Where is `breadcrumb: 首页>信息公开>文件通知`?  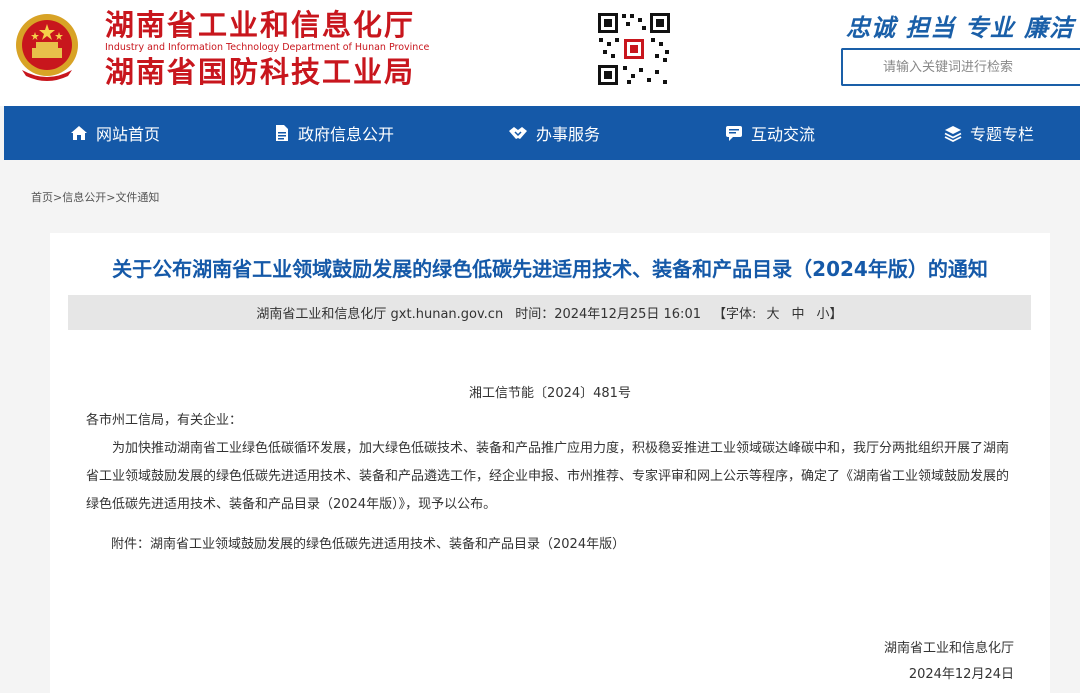 breadcrumb: 首页>信息公开>文件通知 is located at coordinates (95, 197).